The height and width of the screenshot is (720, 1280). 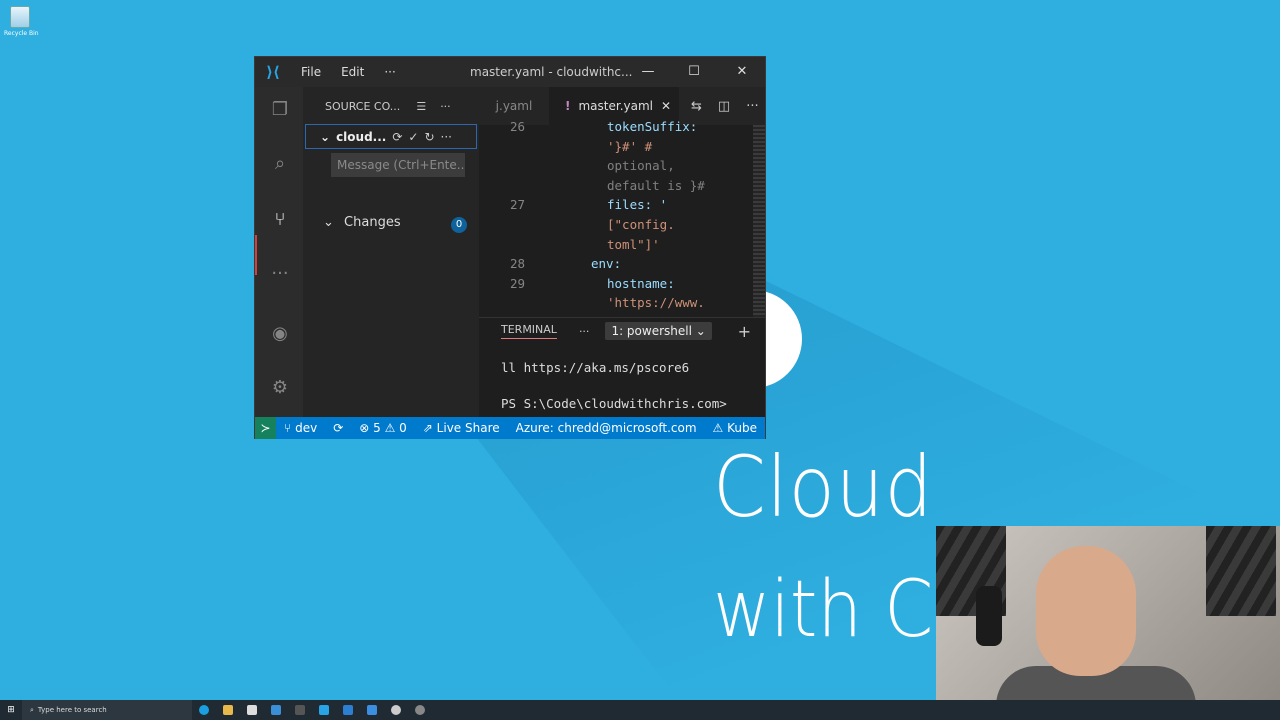 I want to click on view-as-tree-icon: ☰, so click(x=421, y=106).